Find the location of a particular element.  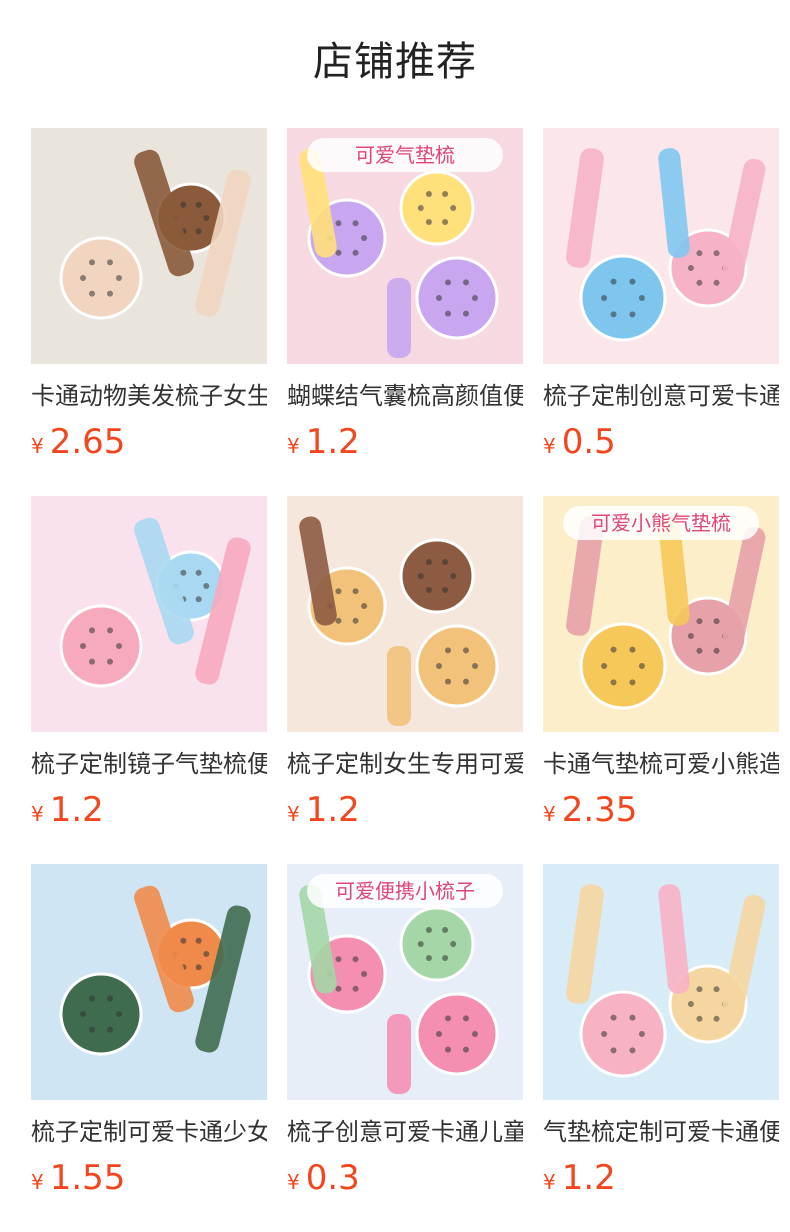

product-name: 卡通气垫梳可爱小熊造型 is located at coordinates (661, 764).